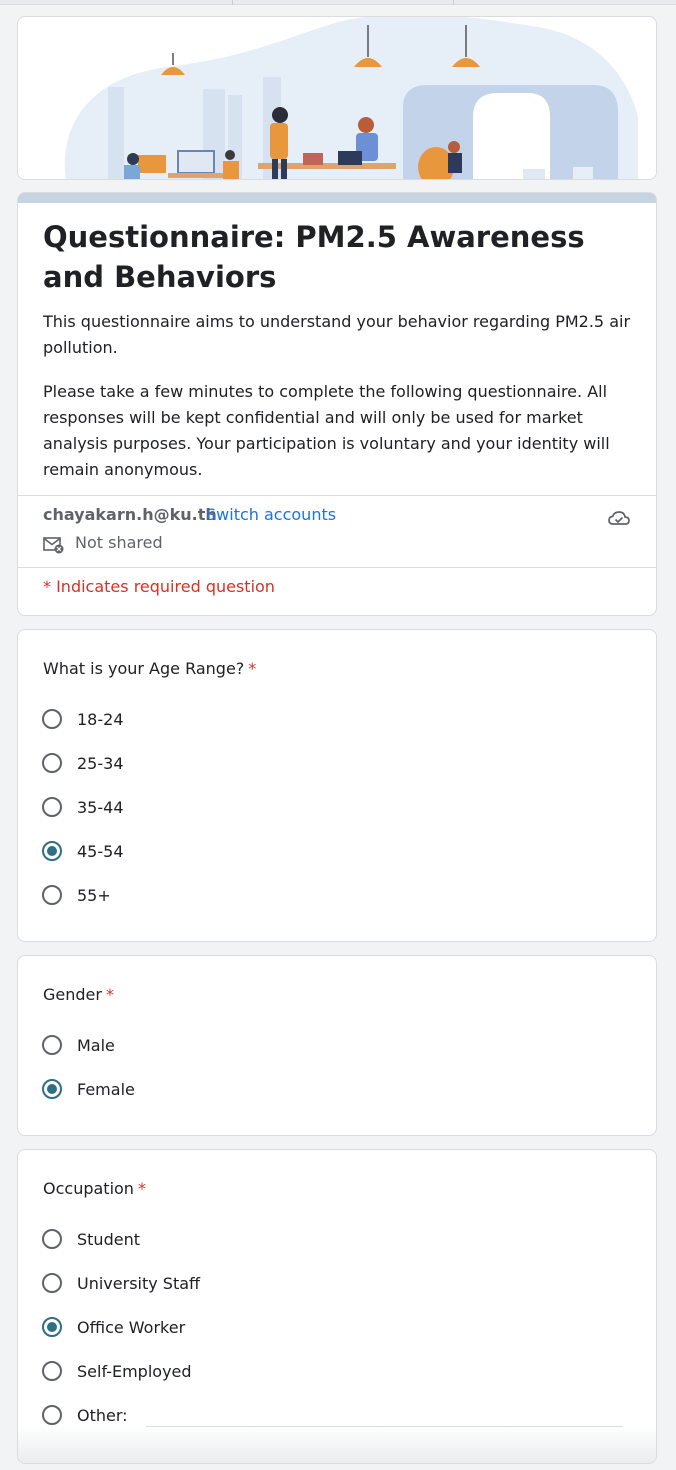 The height and width of the screenshot is (1470, 676). I want to click on option-label: Female, so click(106, 1089).